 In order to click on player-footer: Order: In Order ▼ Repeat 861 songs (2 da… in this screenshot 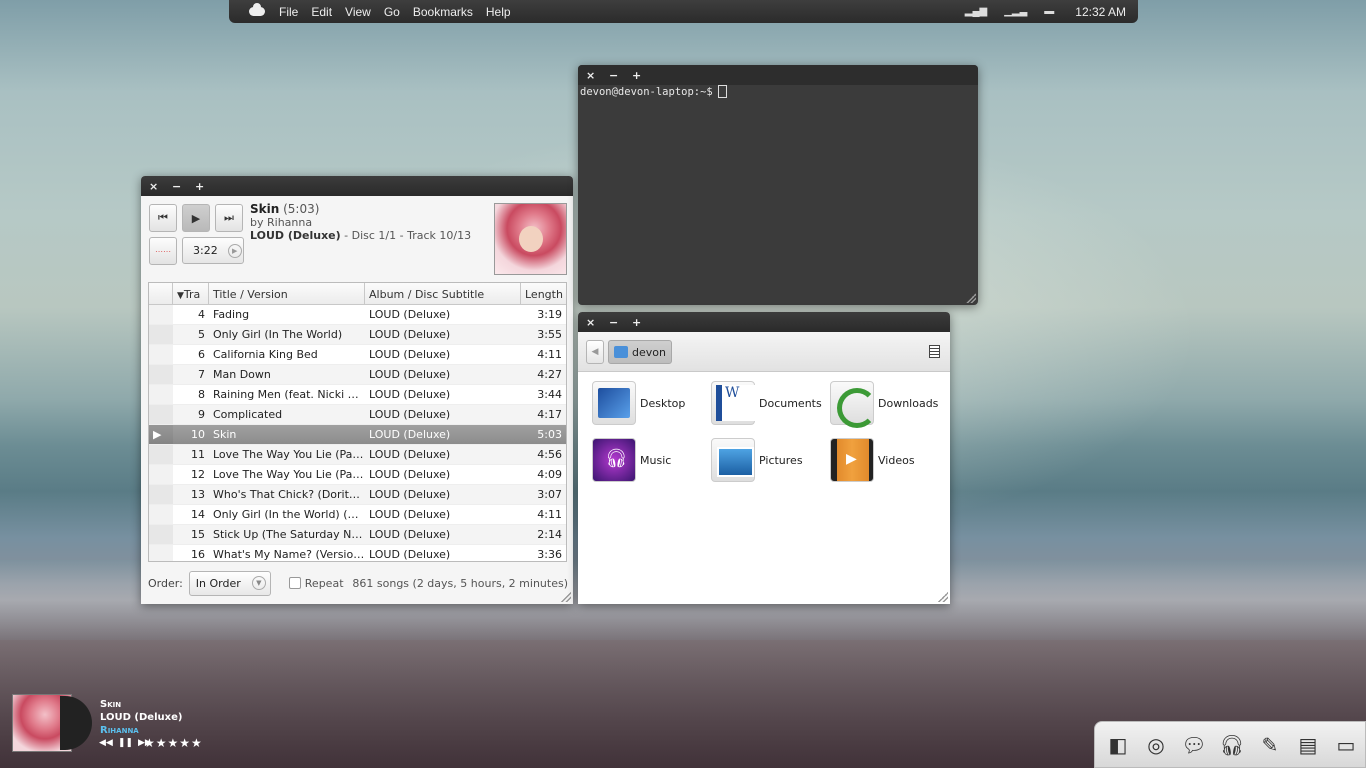, I will do `click(358, 583)`.